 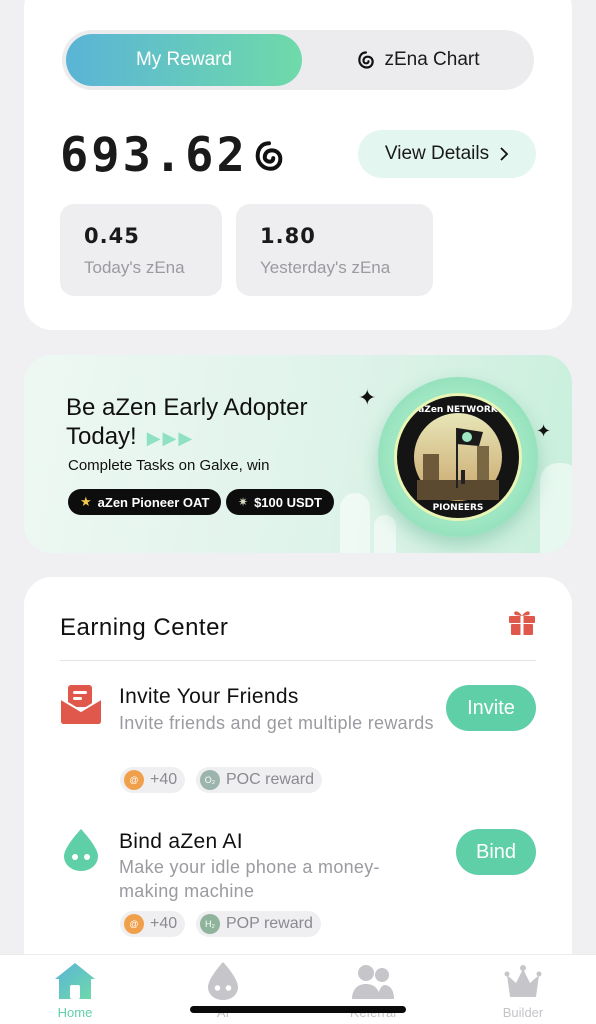 I want to click on bind-button-label: Bind, so click(x=496, y=851).